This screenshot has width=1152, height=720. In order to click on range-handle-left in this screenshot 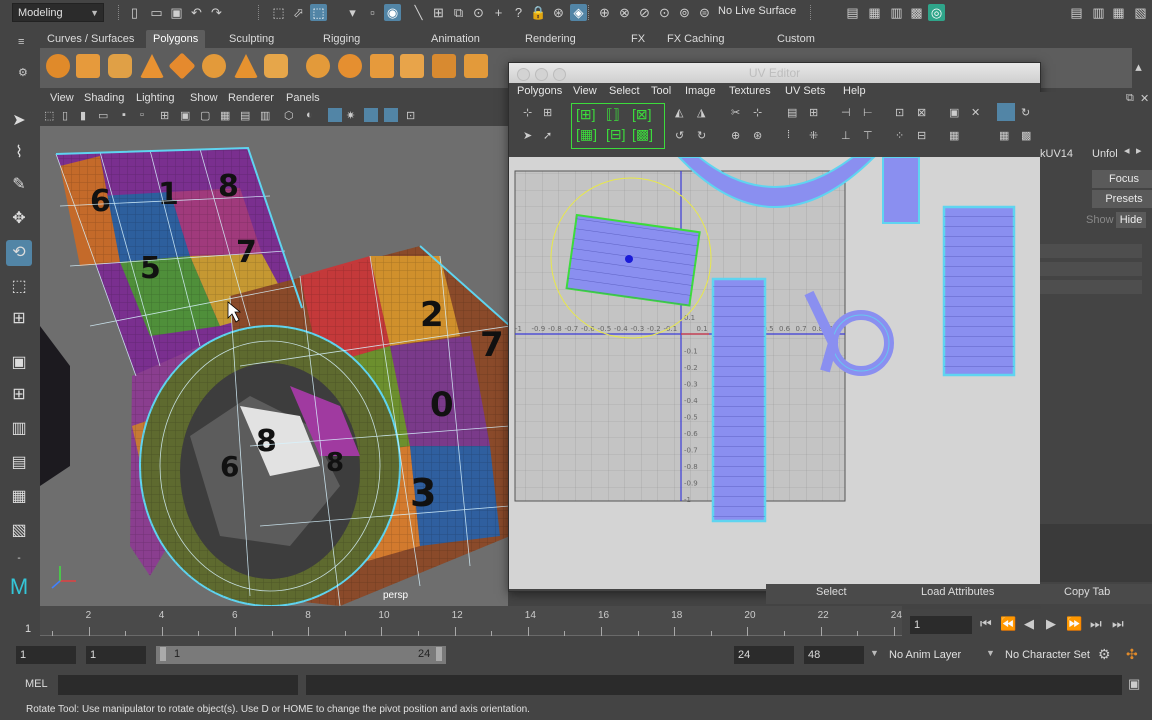, I will do `click(163, 654)`.